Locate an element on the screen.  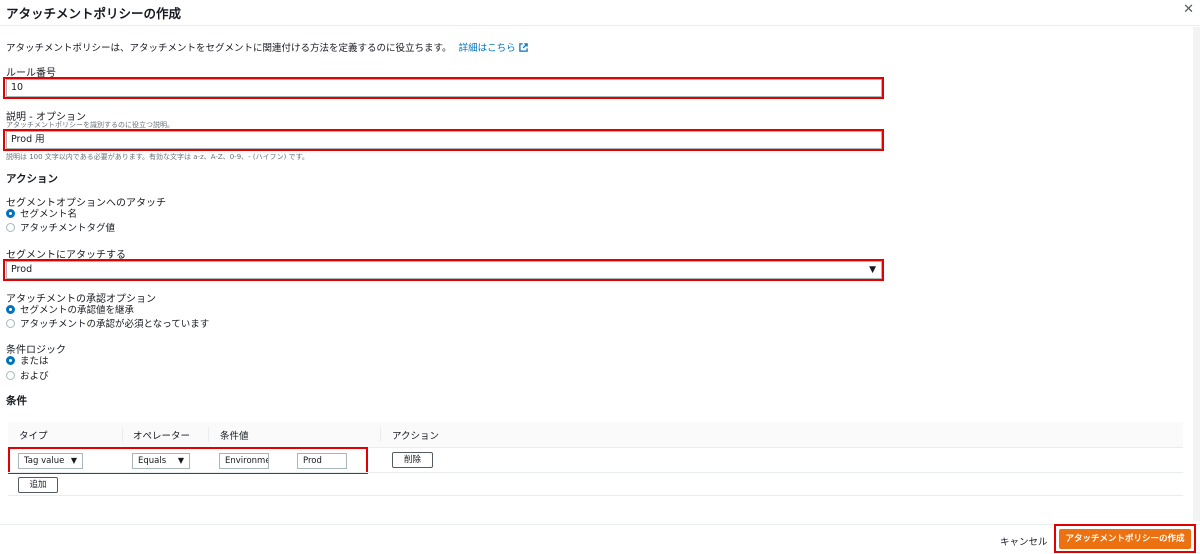
condition-logic-label: 条件ロジック is located at coordinates (36, 350).